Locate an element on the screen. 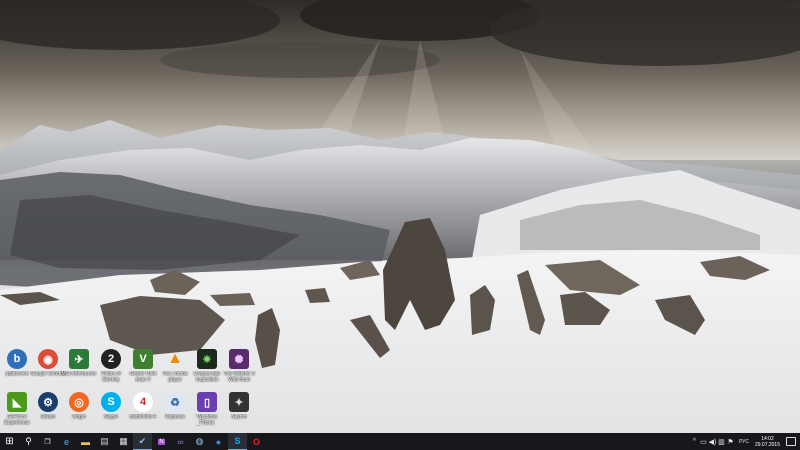  edge-icon: e is located at coordinates (66, 441).